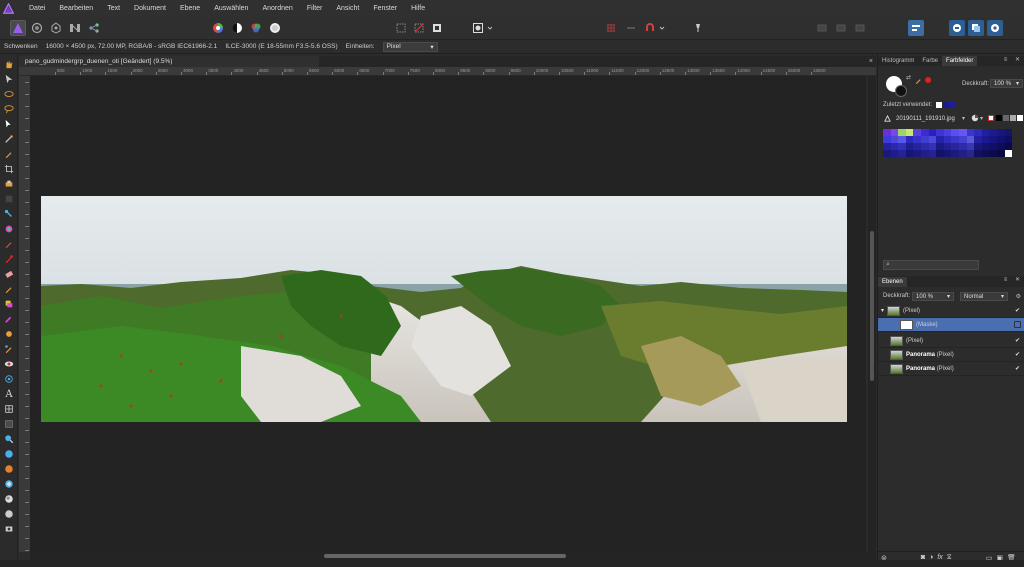  What do you see at coordinates (991, 118) in the screenshot?
I see `no-color-swatch` at bounding box center [991, 118].